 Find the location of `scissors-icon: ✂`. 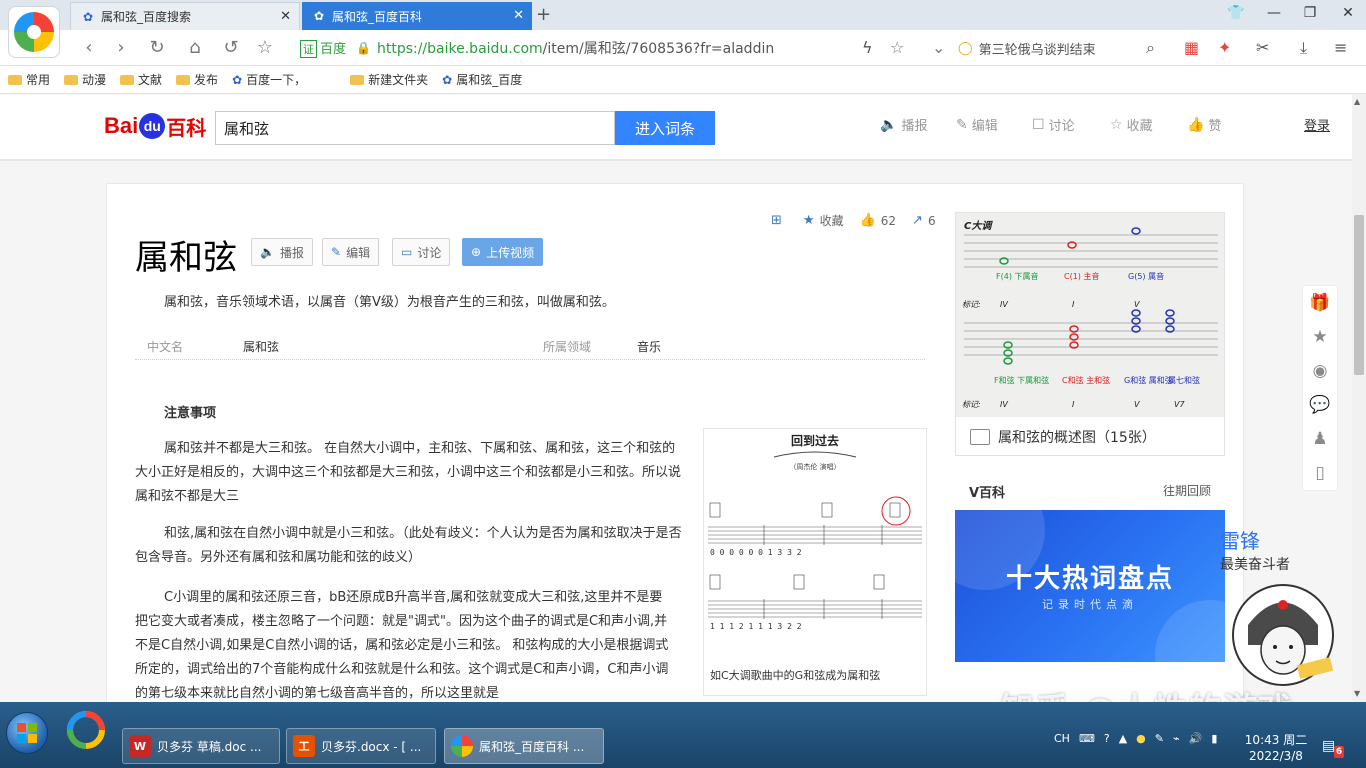

scissors-icon: ✂ is located at coordinates (1262, 47).